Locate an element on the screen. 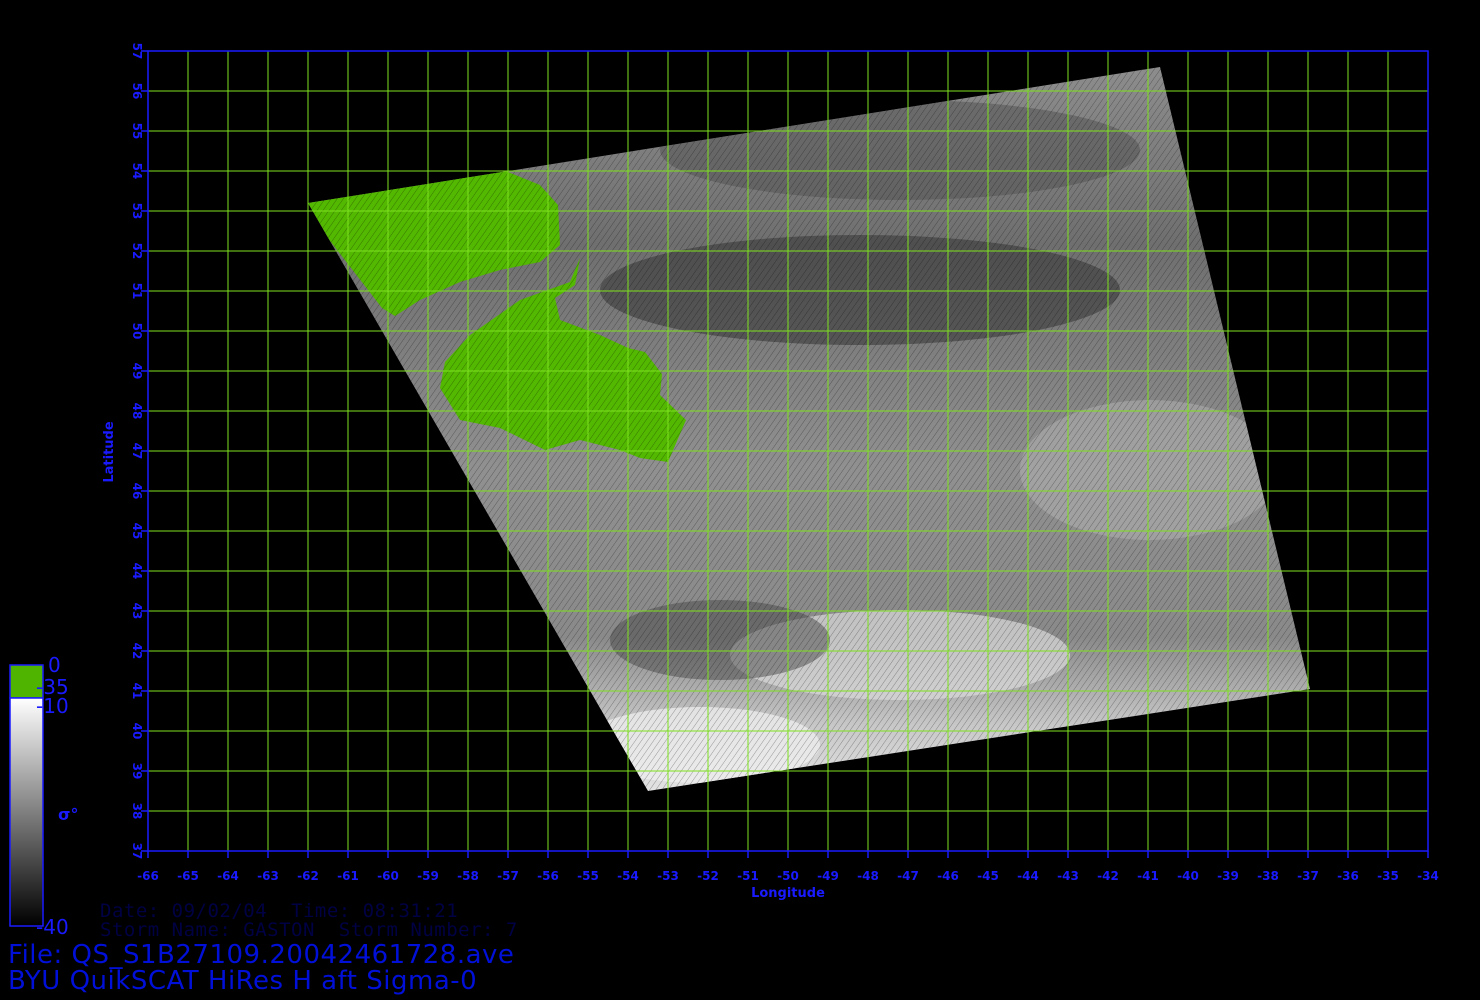 The image size is (1480, 1000). y-tick-label: 47 is located at coordinates (137, 451).